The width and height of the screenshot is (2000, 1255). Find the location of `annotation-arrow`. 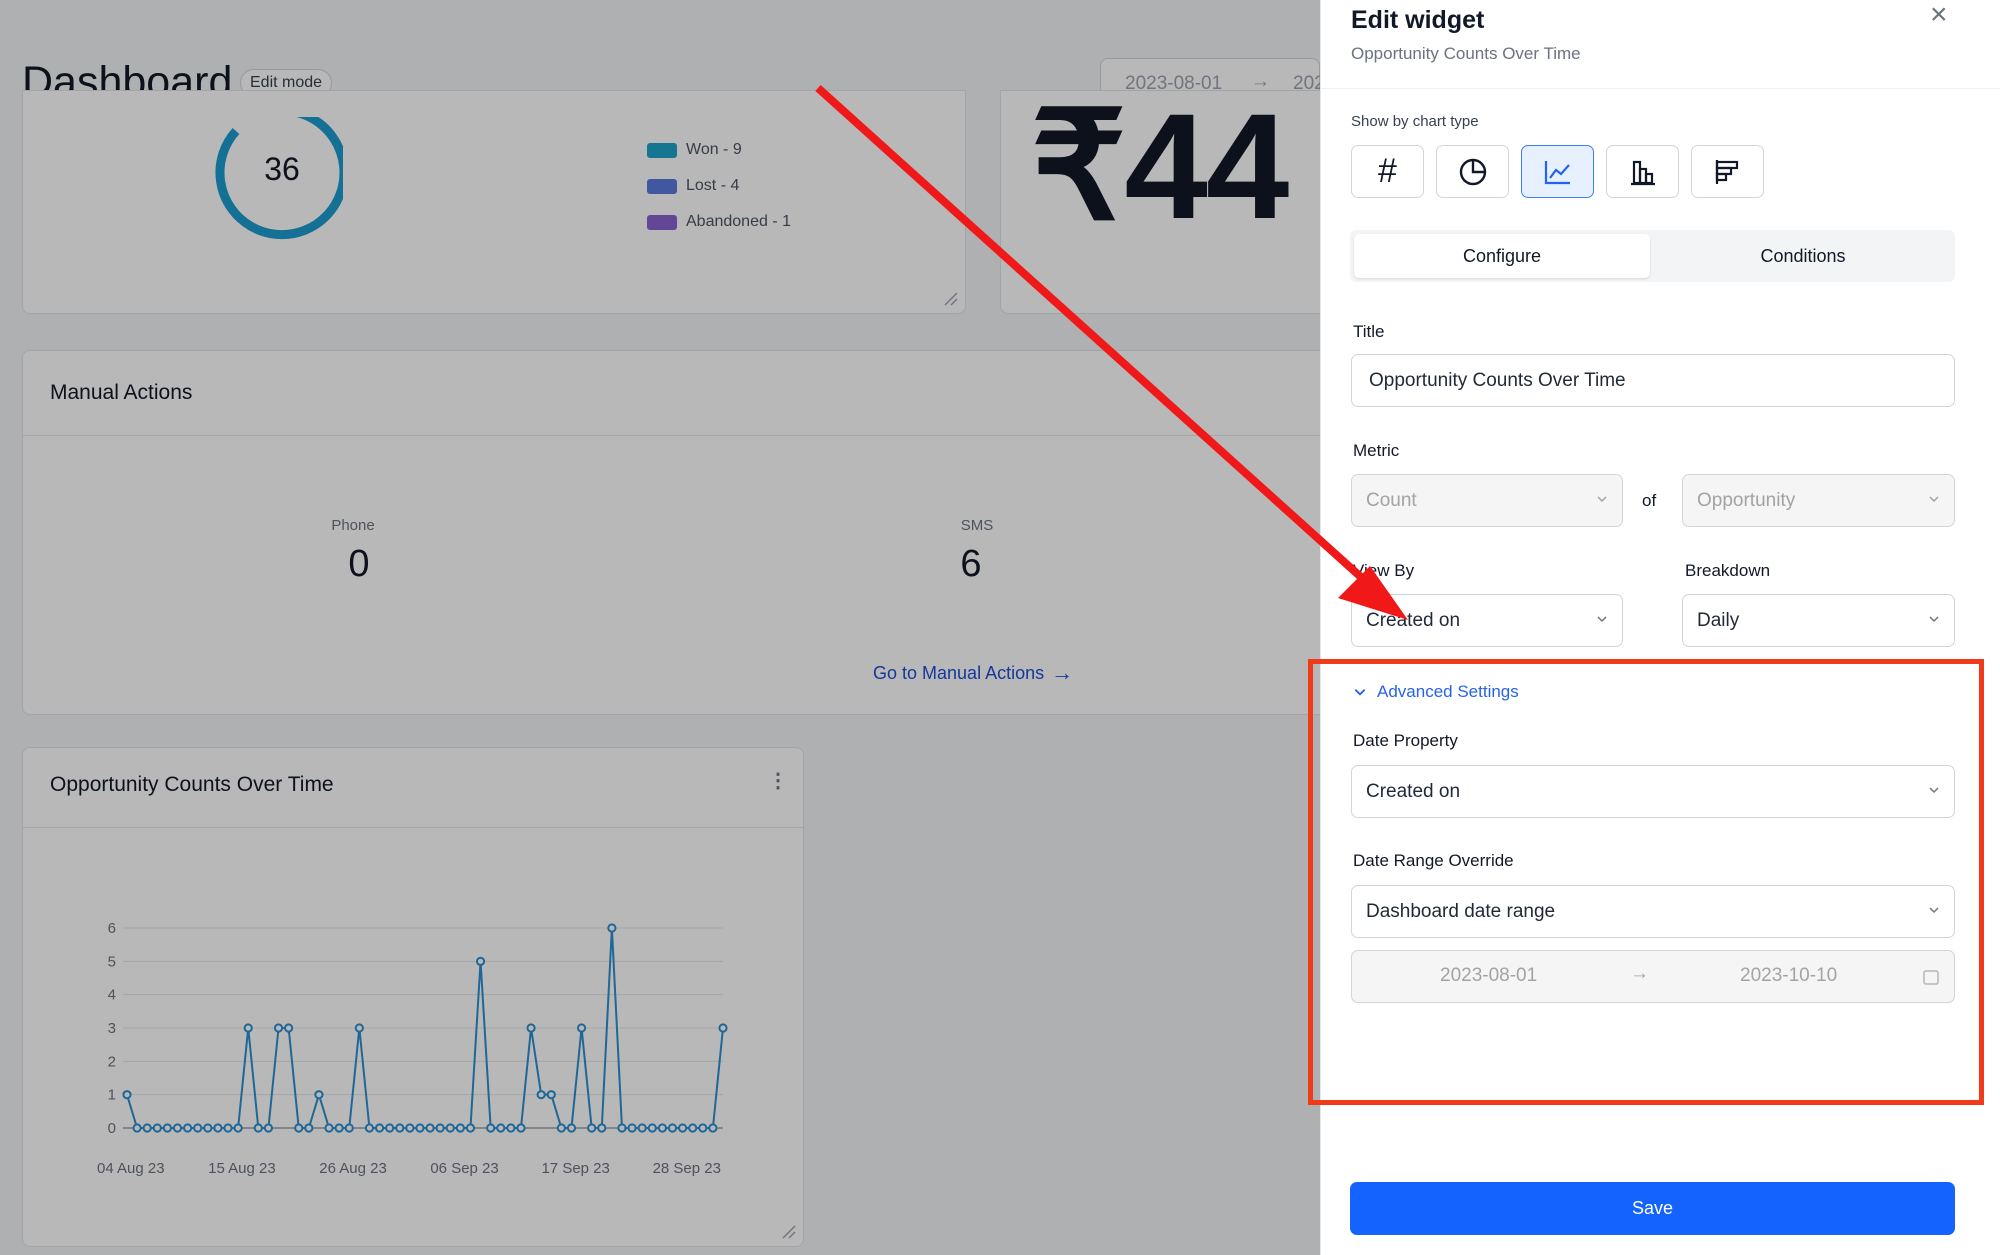

annotation-arrow is located at coordinates (1111, 352).